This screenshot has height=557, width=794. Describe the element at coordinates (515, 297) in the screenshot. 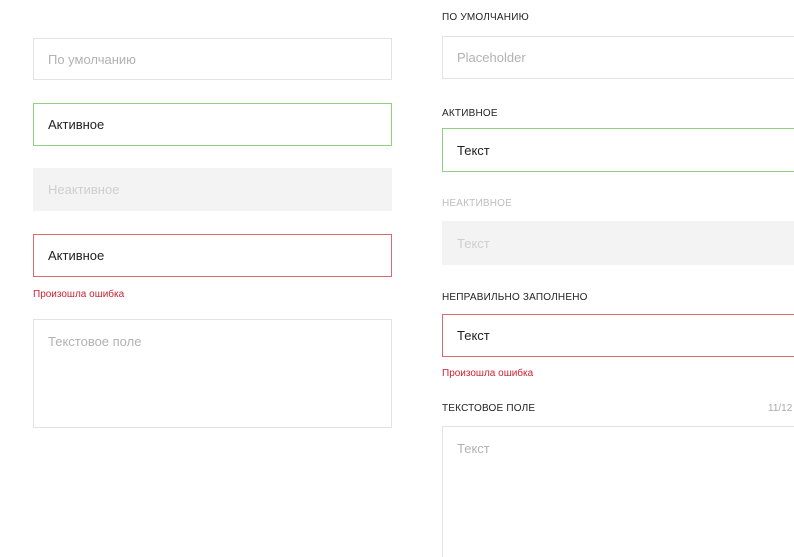

I see `error-field-label: НЕПРАВИЛЬНО ЗАПОЛНЕНО` at that location.